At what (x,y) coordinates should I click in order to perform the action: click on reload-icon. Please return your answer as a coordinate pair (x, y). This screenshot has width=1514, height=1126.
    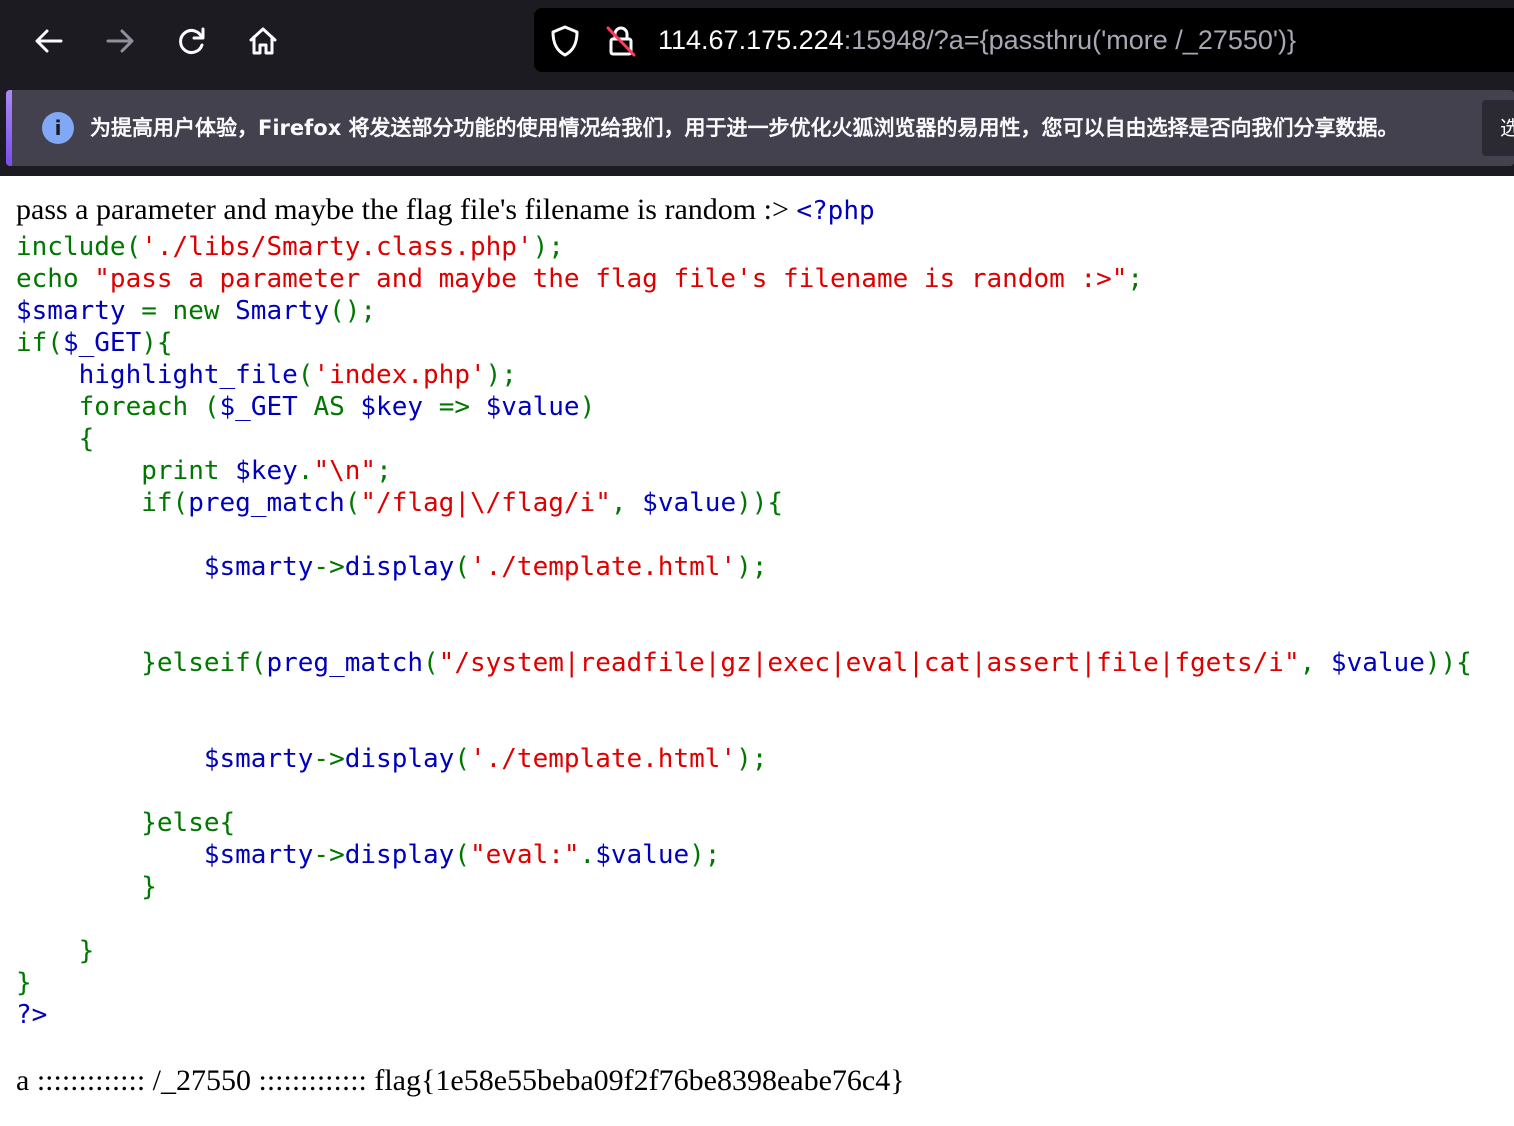
    Looking at the image, I should click on (192, 40).